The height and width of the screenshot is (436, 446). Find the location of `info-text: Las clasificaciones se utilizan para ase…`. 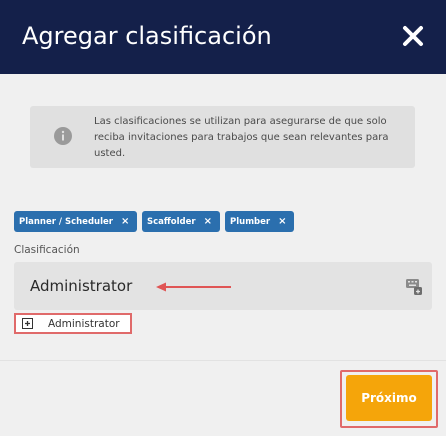

info-text: Las clasificaciones se utilizan para ase… is located at coordinates (241, 137).